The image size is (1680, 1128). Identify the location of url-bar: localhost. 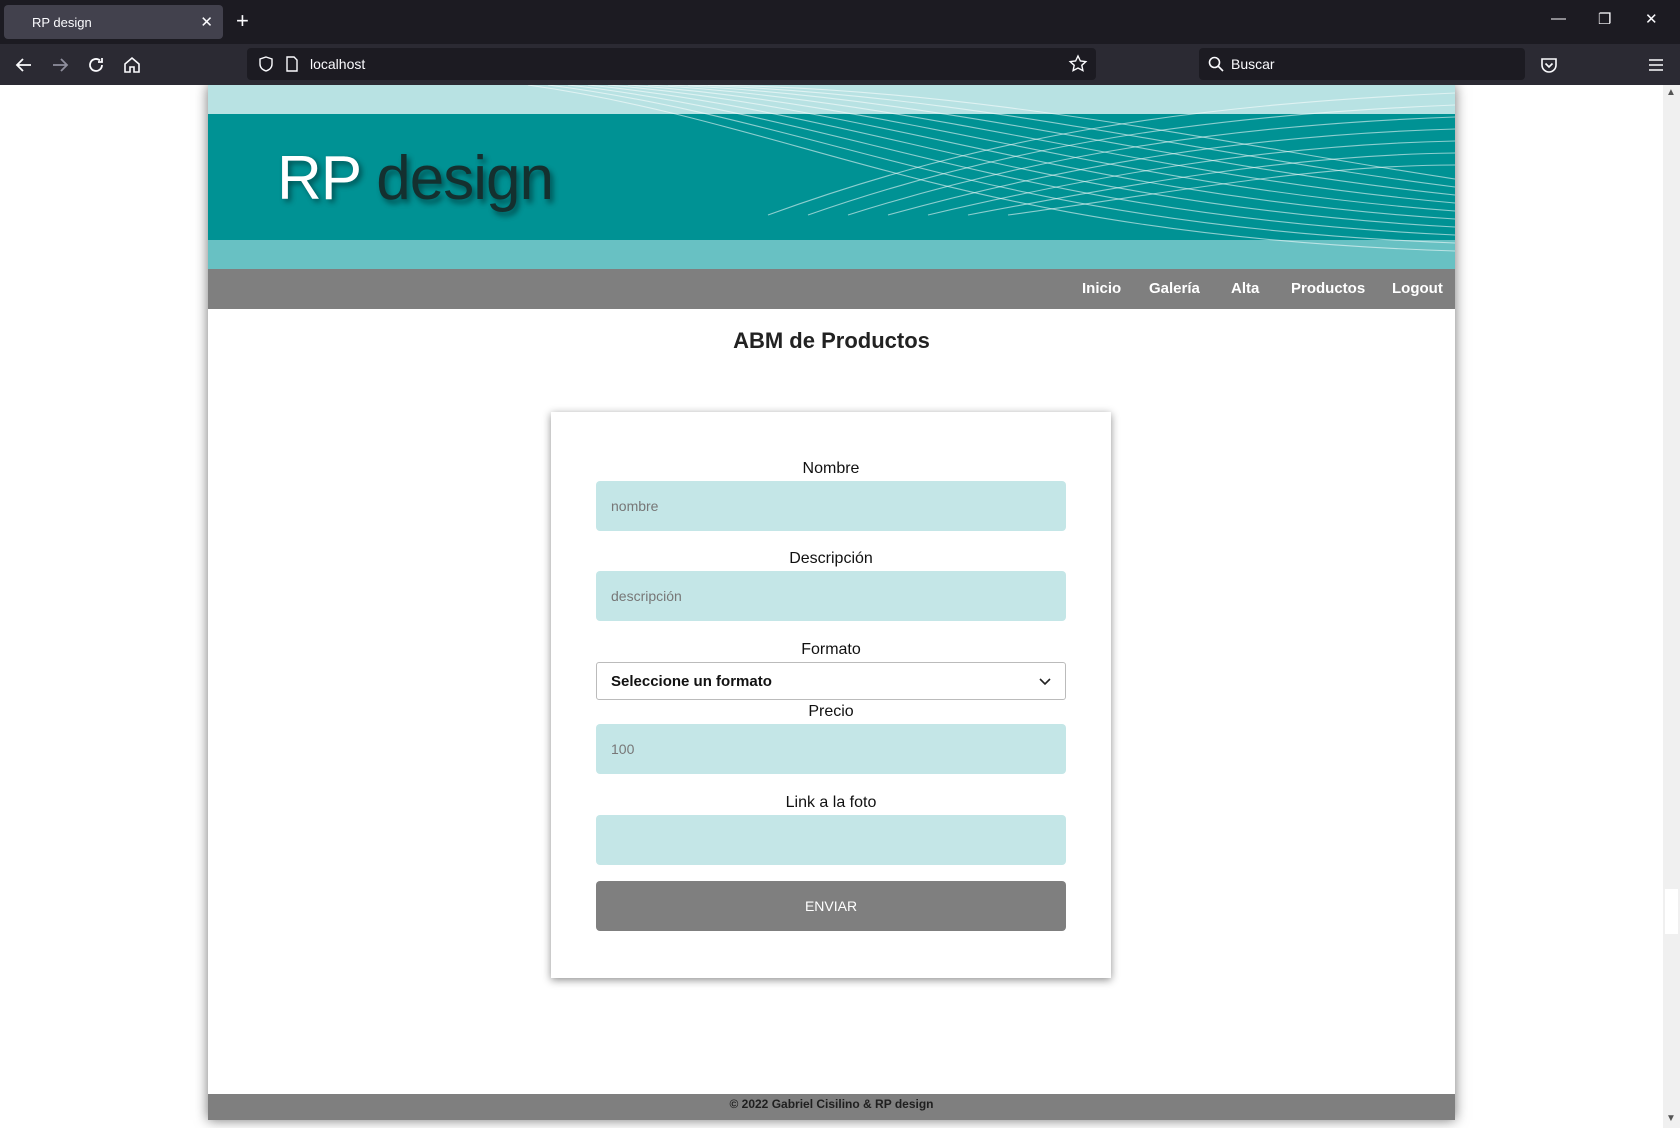
(671, 64).